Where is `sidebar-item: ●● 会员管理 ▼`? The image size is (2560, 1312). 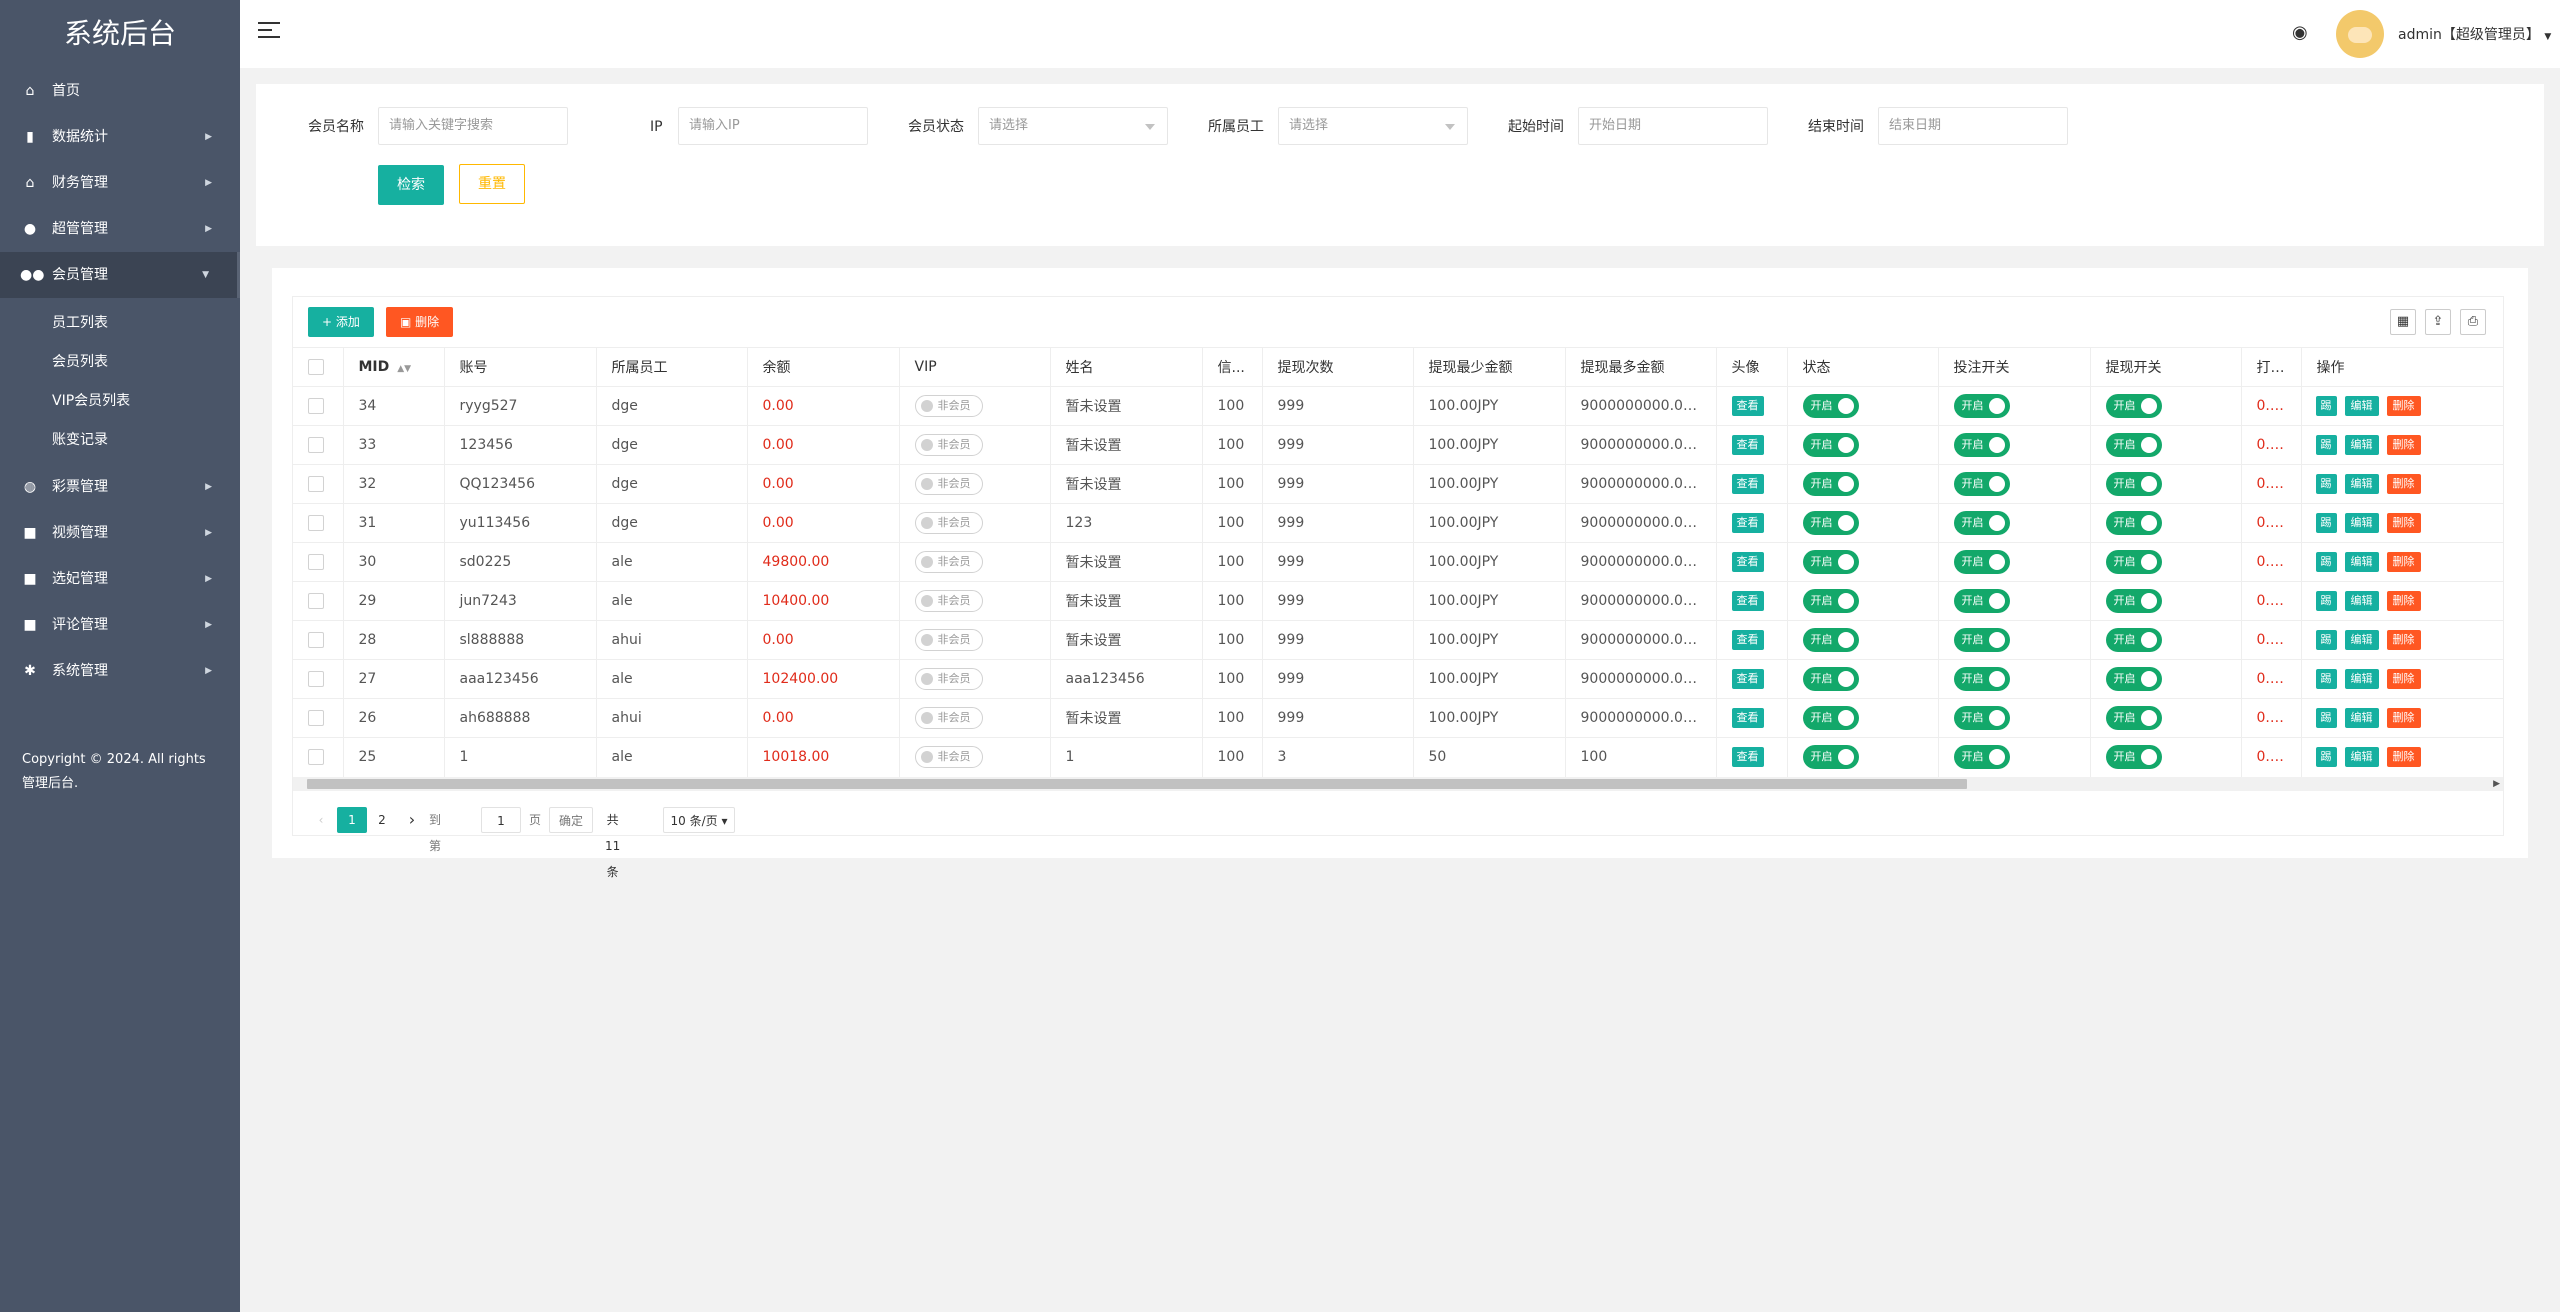
sidebar-item: ●● 会员管理 ▼ is located at coordinates (120, 275).